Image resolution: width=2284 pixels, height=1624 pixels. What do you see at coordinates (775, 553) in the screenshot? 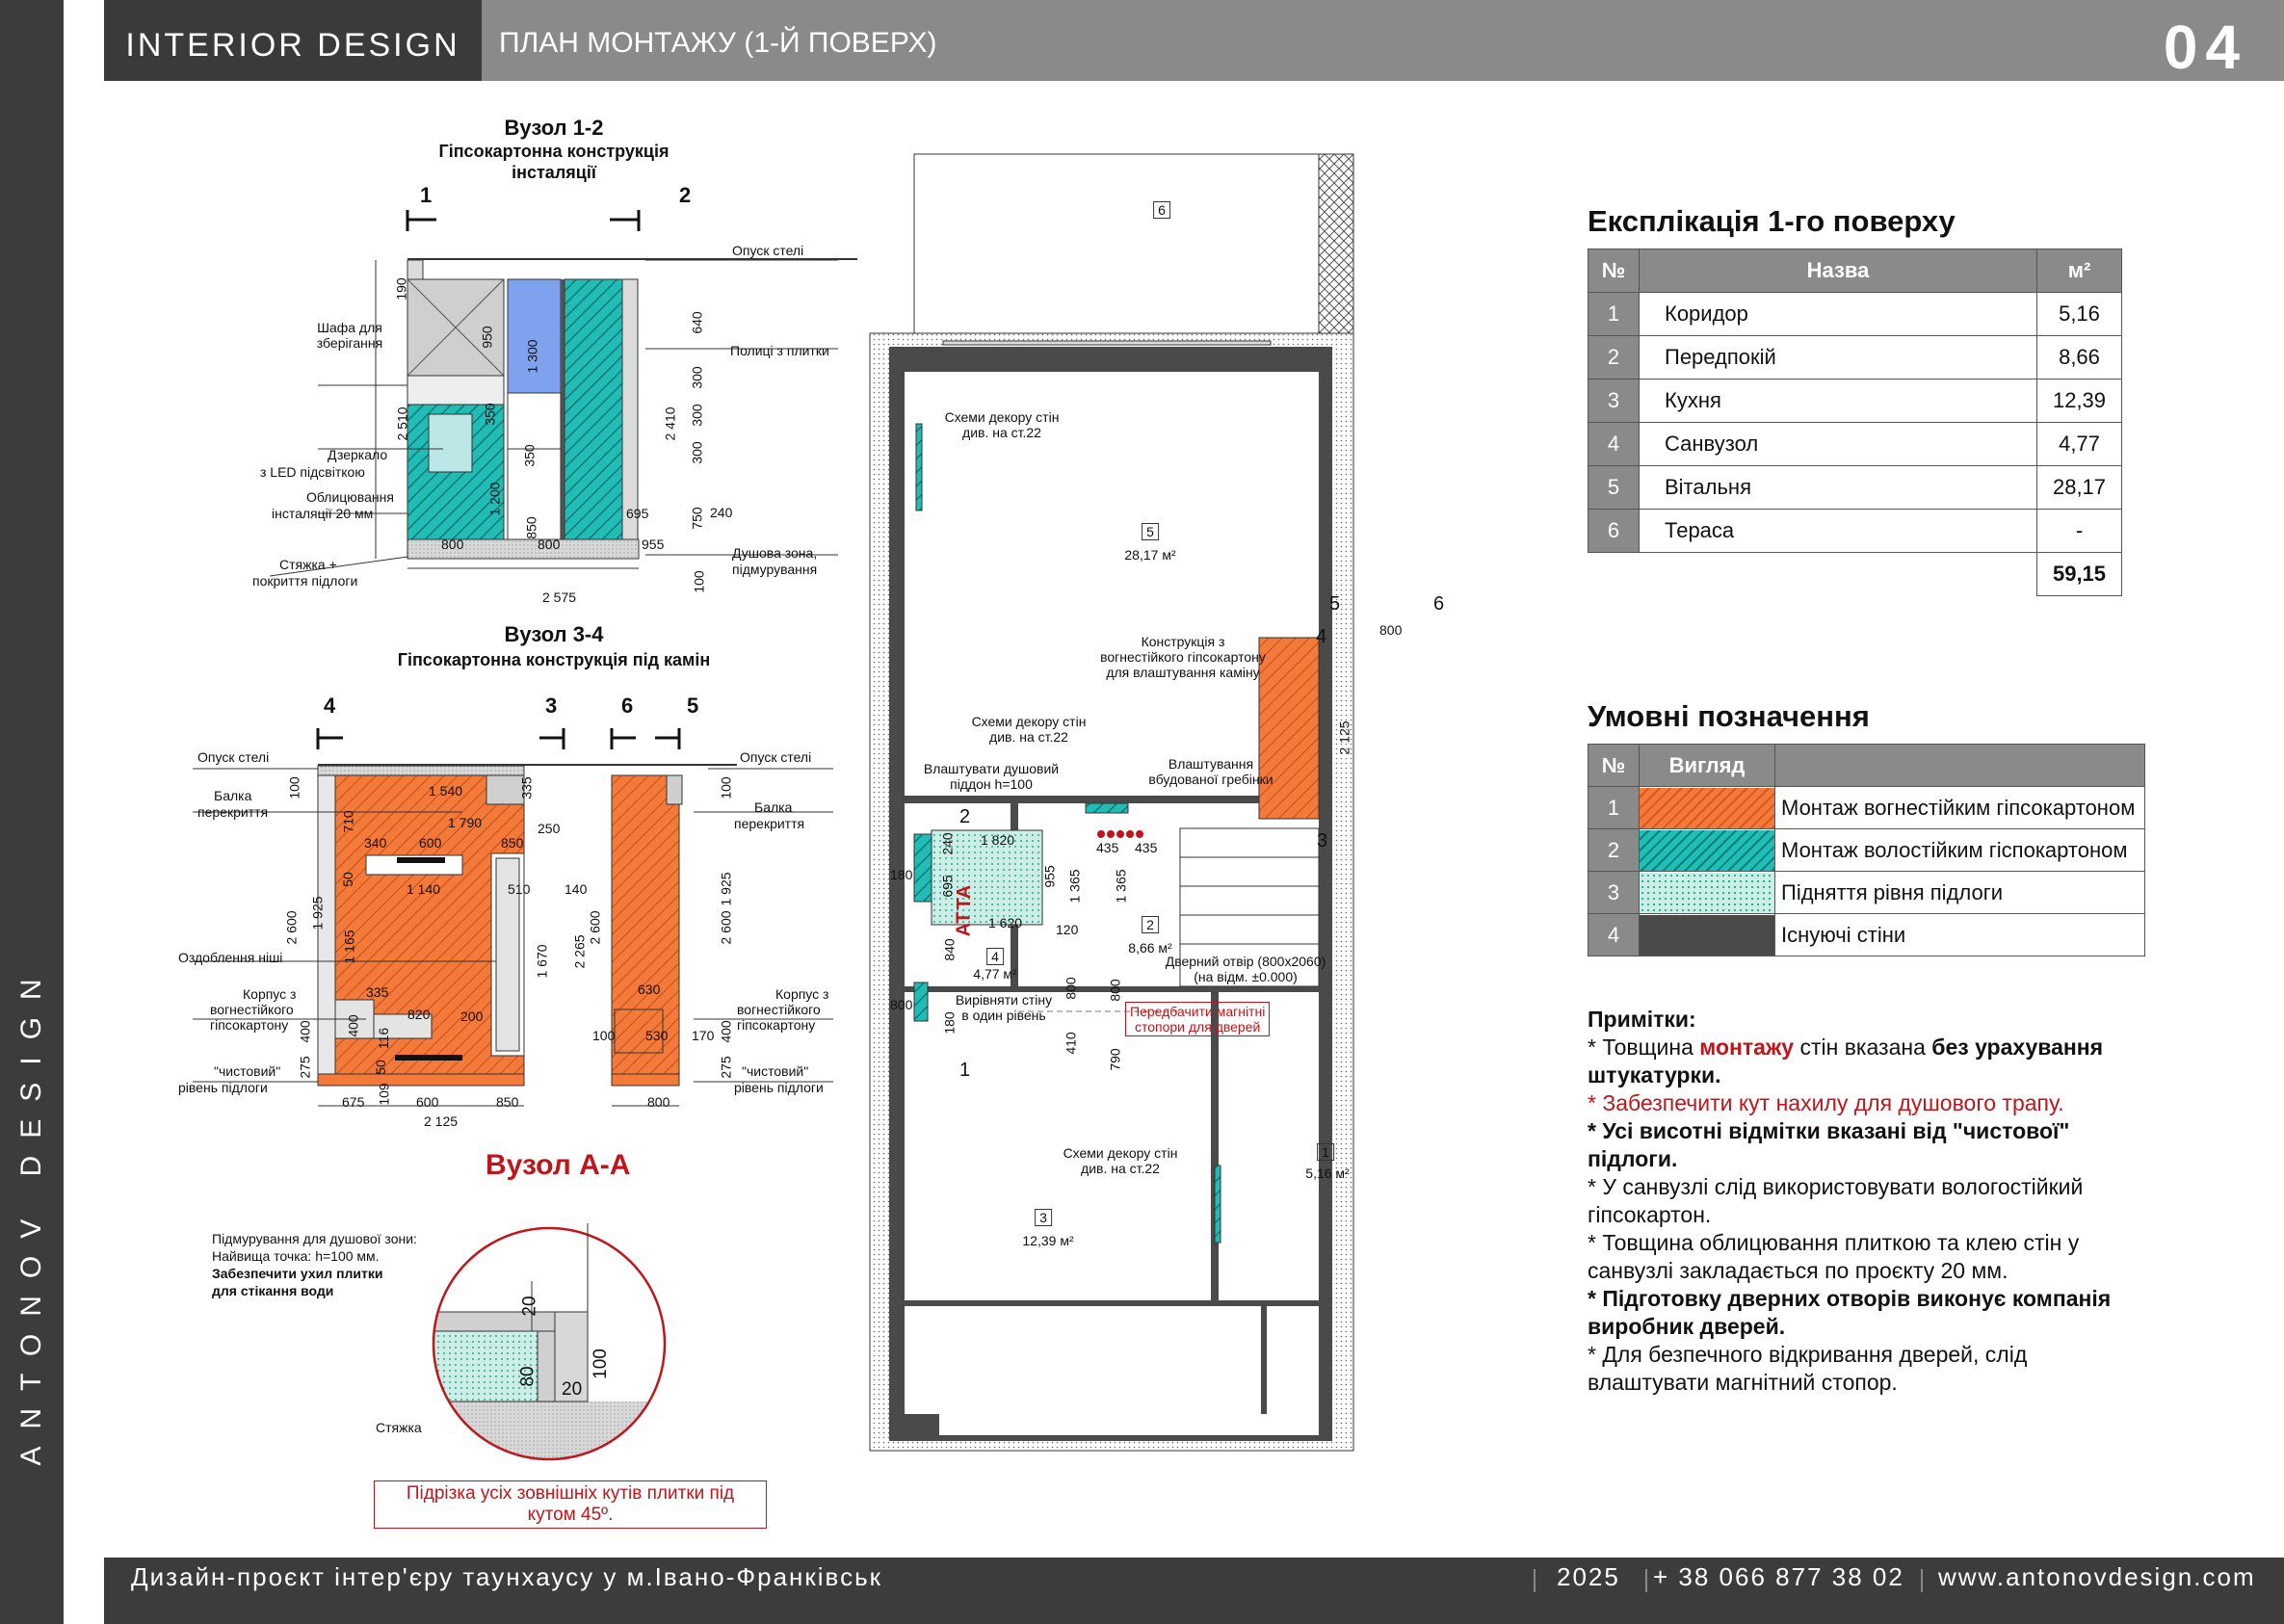
I see `node12-label-shower1: Душова зона,` at bounding box center [775, 553].